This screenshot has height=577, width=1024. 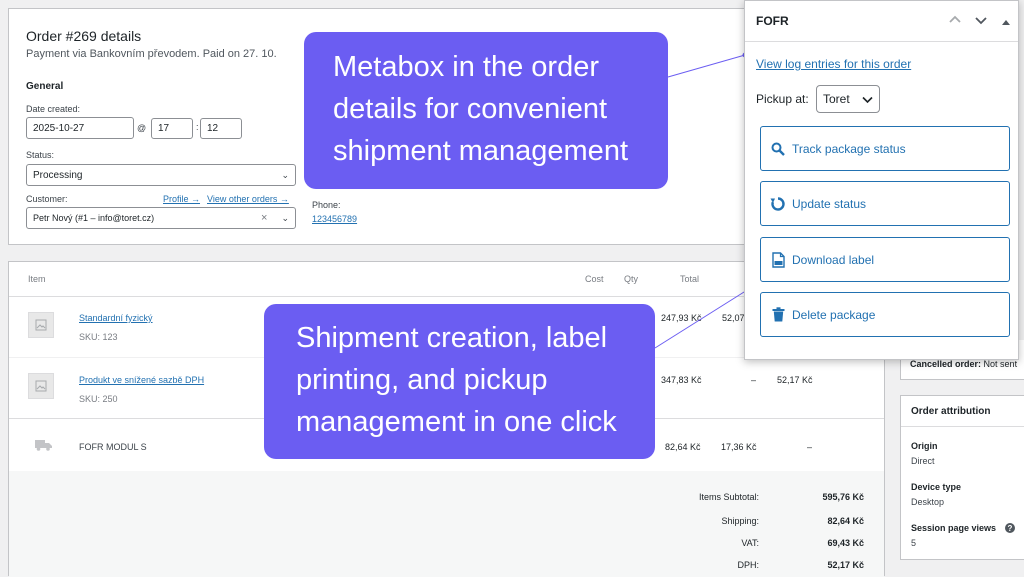 I want to click on delete-package-button: Delete package, so click(x=885, y=314).